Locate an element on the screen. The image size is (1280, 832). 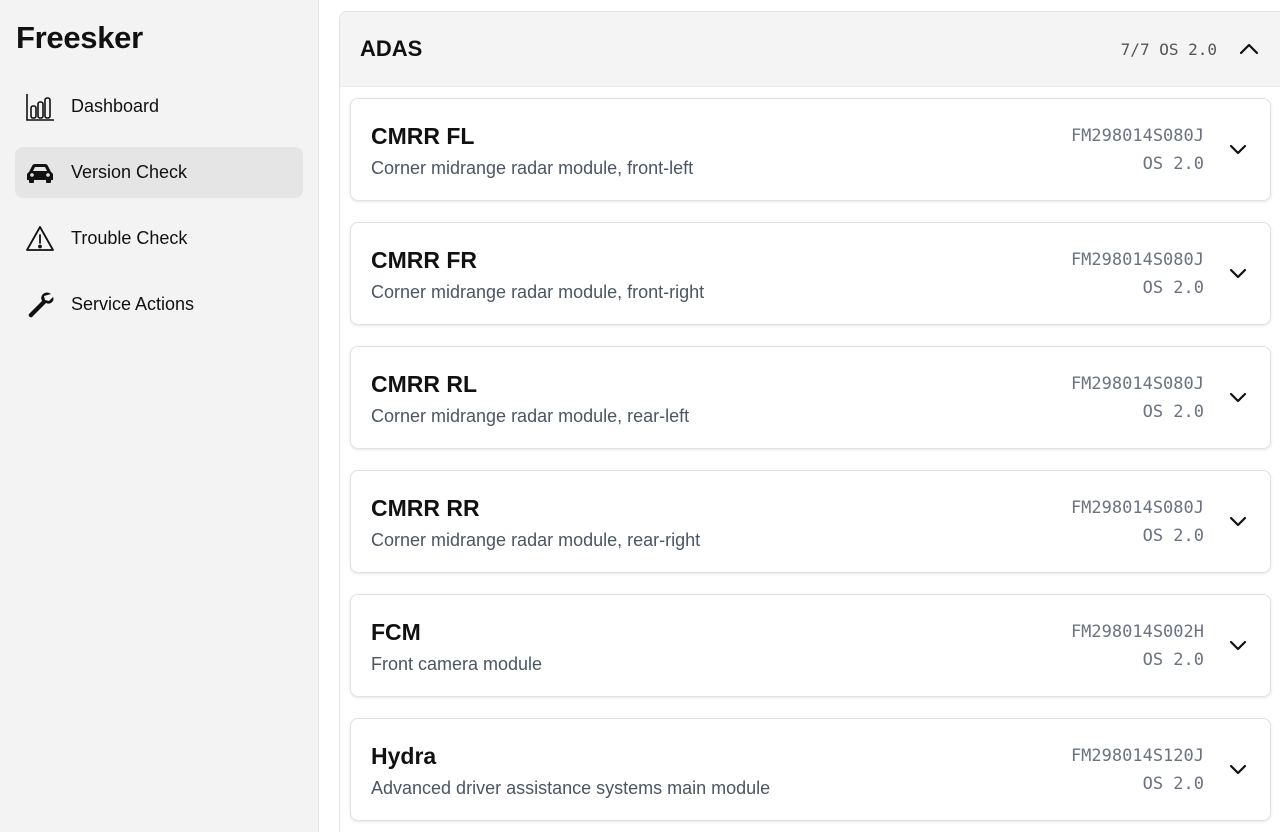
car-icon is located at coordinates (40, 173).